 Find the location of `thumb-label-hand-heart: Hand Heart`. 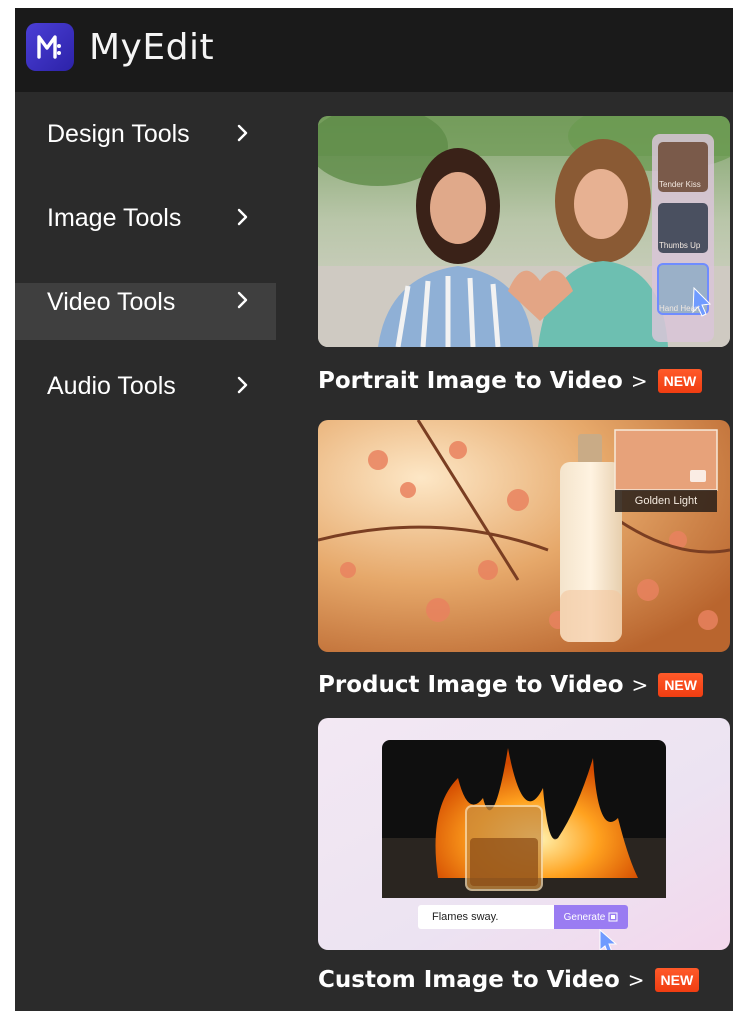

thumb-label-hand-heart: Hand Heart is located at coordinates (679, 308).